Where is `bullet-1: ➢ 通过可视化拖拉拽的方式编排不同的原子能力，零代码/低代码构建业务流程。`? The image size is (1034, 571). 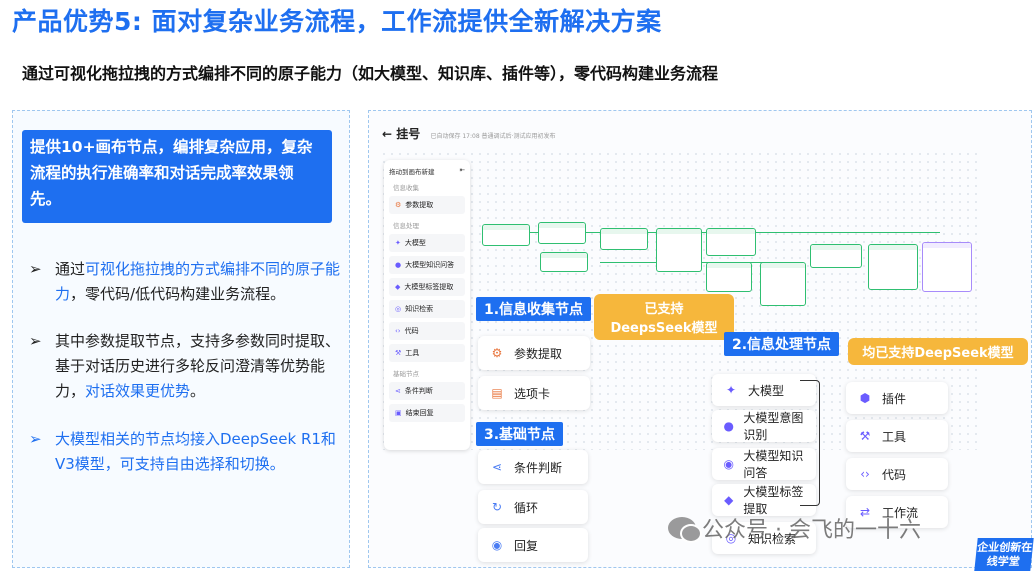
bullet-1: ➢ 通过可视化拖拉拽的方式编排不同的原子能力，零代码/低代码构建业务流程。 is located at coordinates (187, 282).